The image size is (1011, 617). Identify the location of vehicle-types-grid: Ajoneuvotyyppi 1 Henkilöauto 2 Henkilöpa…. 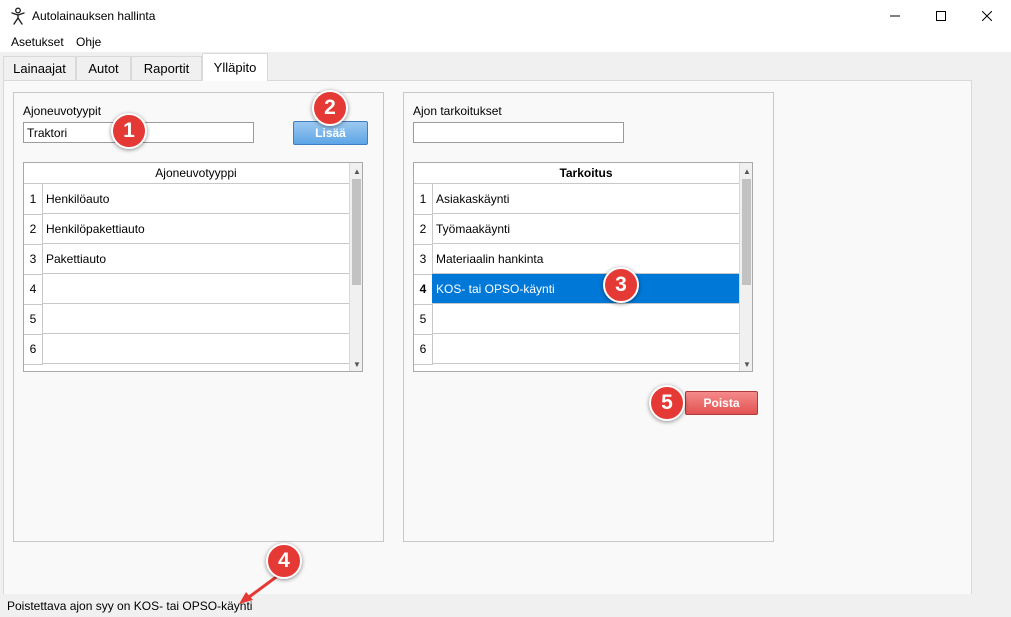
(193, 267).